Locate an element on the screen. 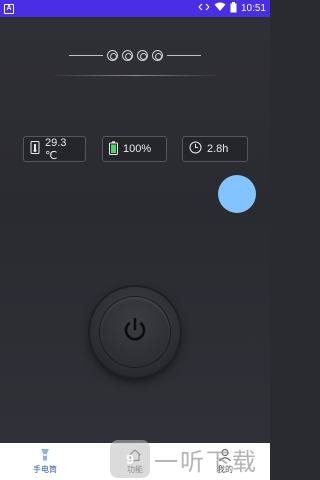  temperature-value: 29.3 ℃ is located at coordinates (56, 149).